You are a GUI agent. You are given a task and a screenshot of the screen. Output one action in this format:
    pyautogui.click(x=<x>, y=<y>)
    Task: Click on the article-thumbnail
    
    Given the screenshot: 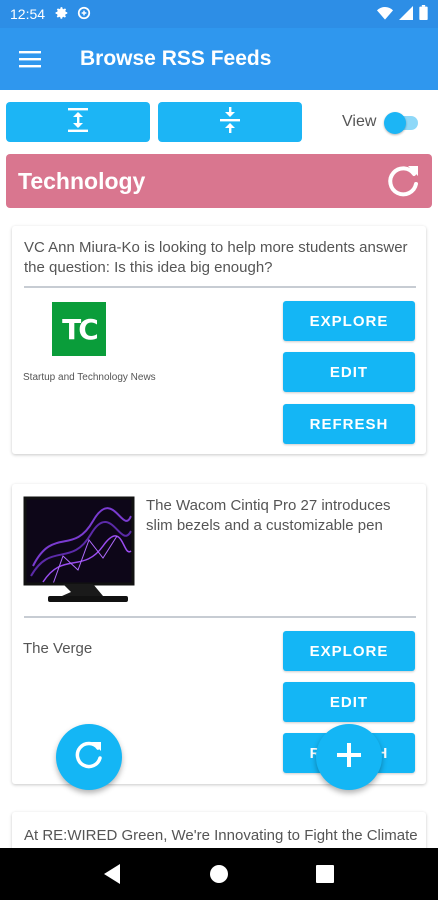 What is the action you would take?
    pyautogui.click(x=79, y=551)
    